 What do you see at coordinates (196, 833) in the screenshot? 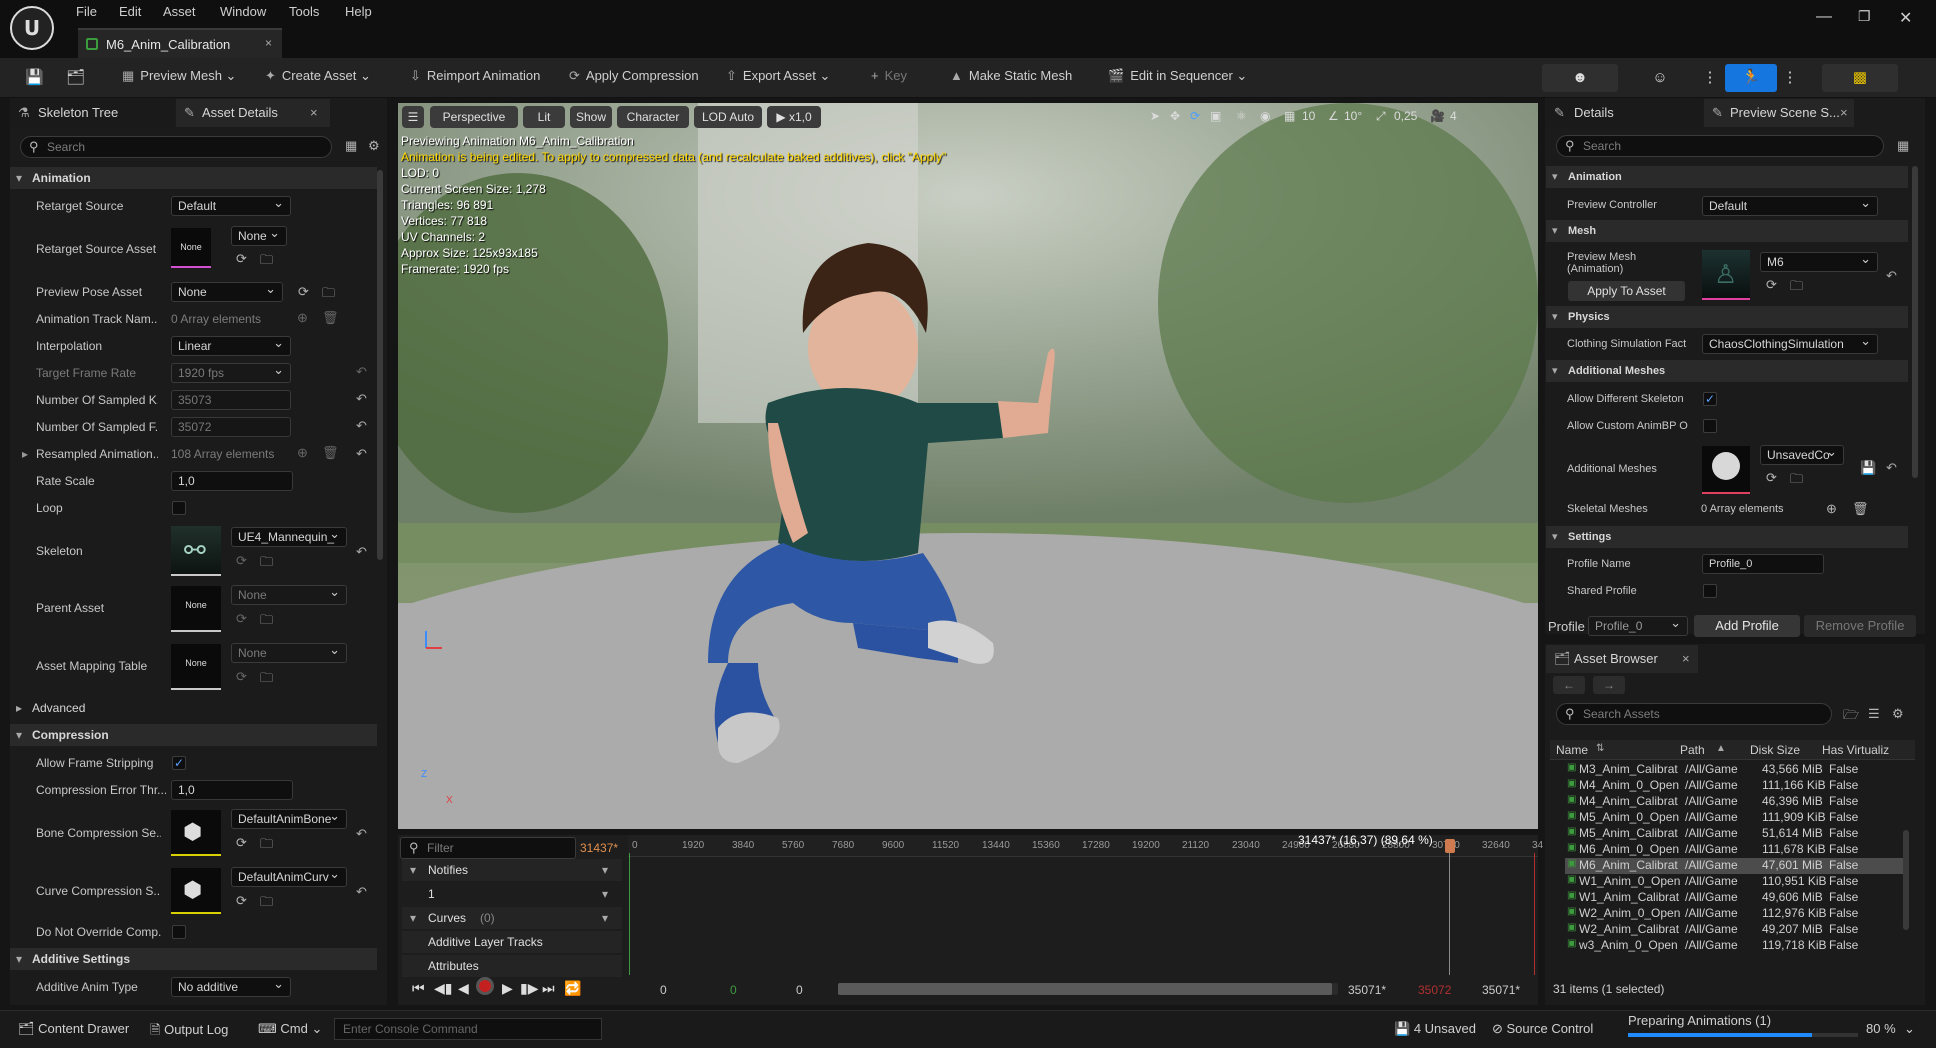
I see `bone-compression-thumbnail: ⬢` at bounding box center [196, 833].